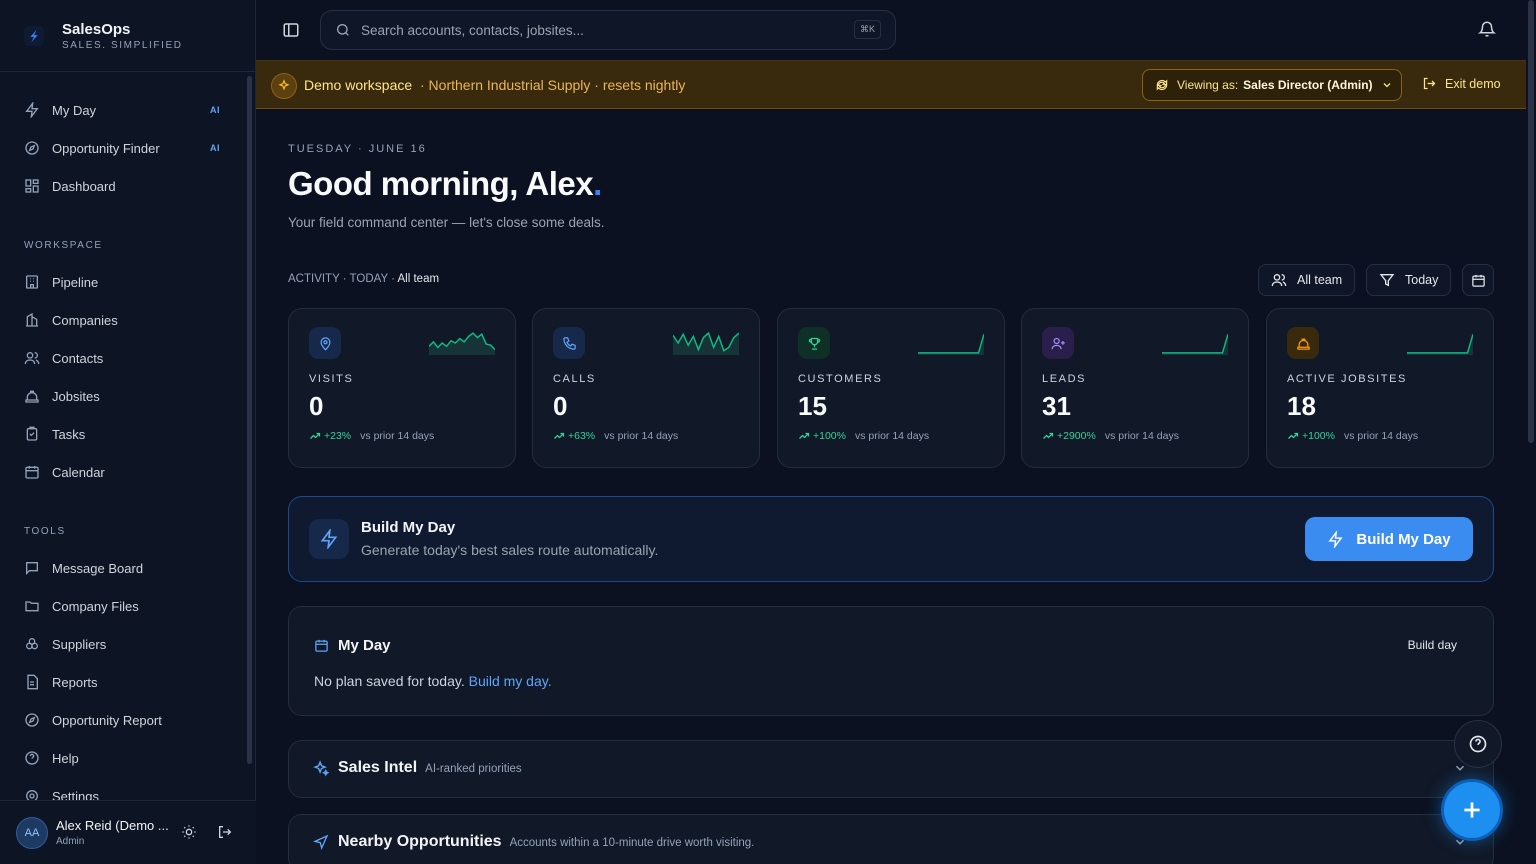 The height and width of the screenshot is (864, 1536). Describe the element at coordinates (45, 531) in the screenshot. I see `section-tools: TOOLS` at that location.